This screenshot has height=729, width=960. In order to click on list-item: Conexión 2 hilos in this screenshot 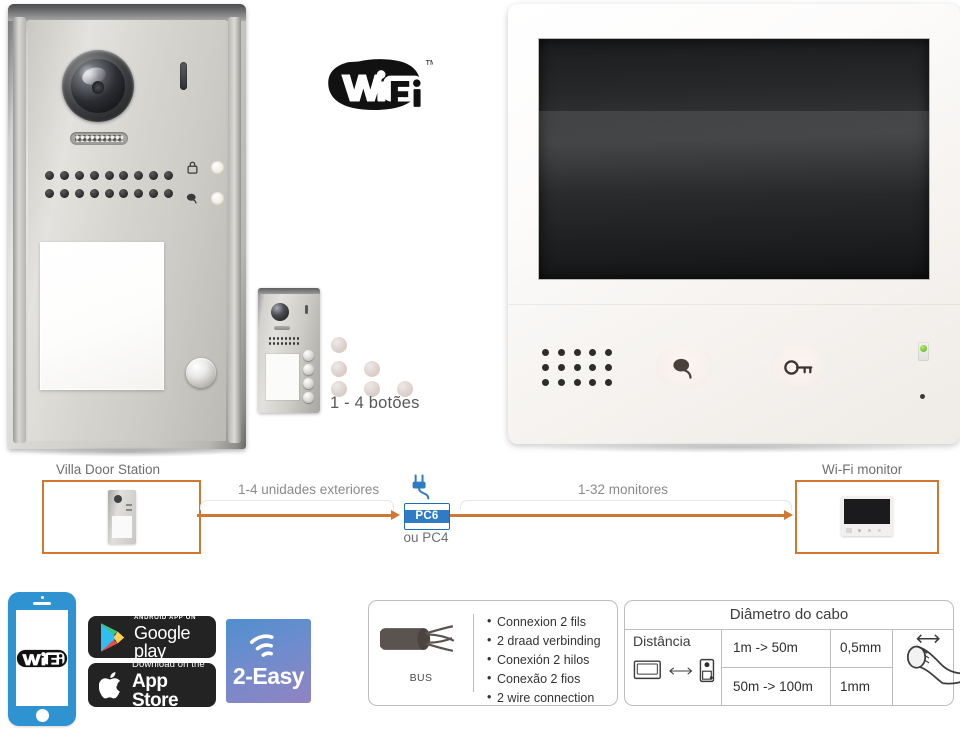, I will do `click(548, 660)`.